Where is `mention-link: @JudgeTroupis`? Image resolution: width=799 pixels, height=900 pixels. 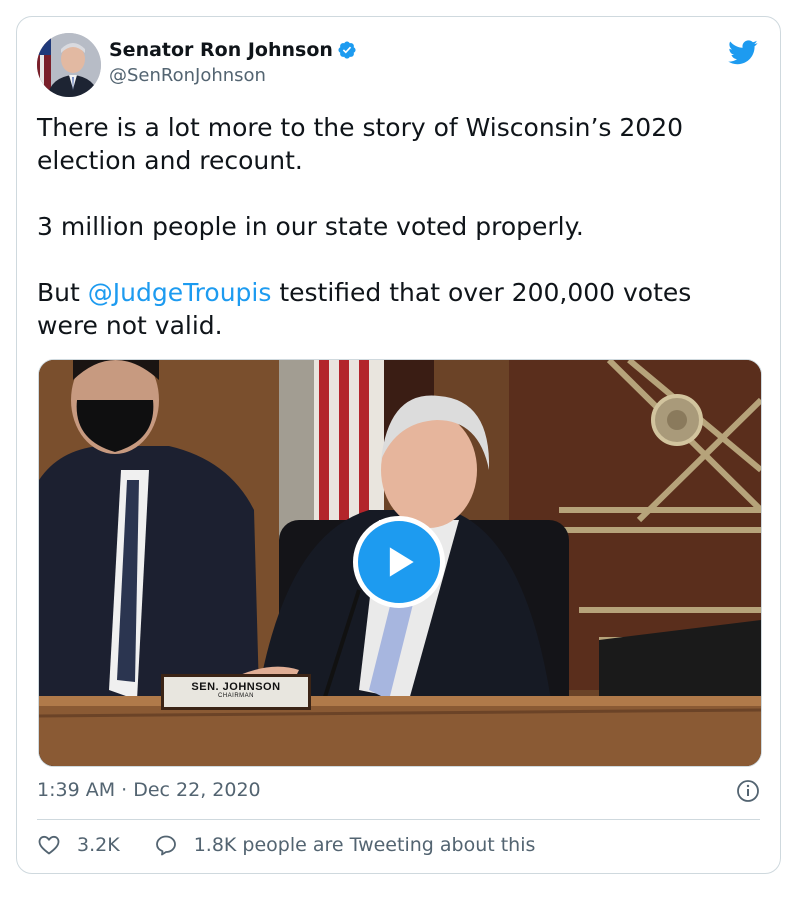
mention-link: @JudgeTroupis is located at coordinates (180, 292).